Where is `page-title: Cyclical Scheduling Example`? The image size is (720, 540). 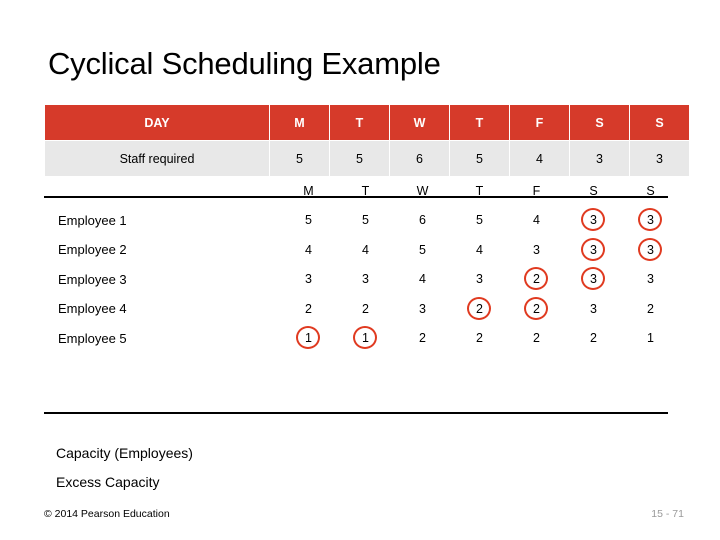 page-title: Cyclical Scheduling Example is located at coordinates (244, 63).